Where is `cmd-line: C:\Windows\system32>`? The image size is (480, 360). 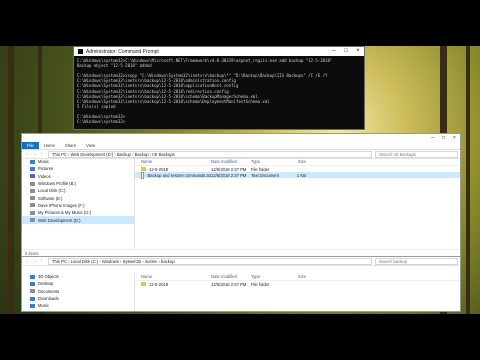
cmd-line: C:\Windows\system32> is located at coordinates (101, 122).